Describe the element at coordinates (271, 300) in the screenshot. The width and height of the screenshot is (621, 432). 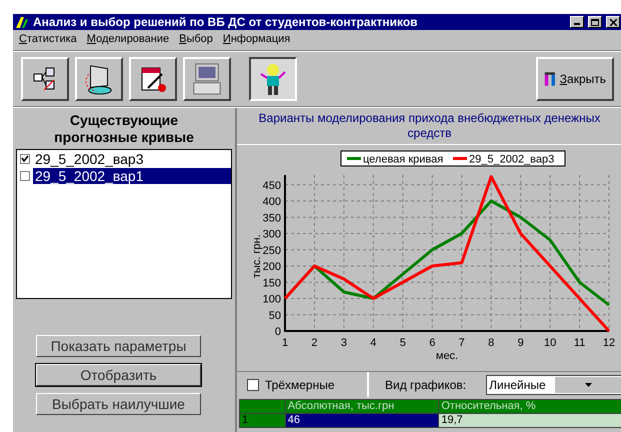
I see `y-tick-label: 100` at that location.